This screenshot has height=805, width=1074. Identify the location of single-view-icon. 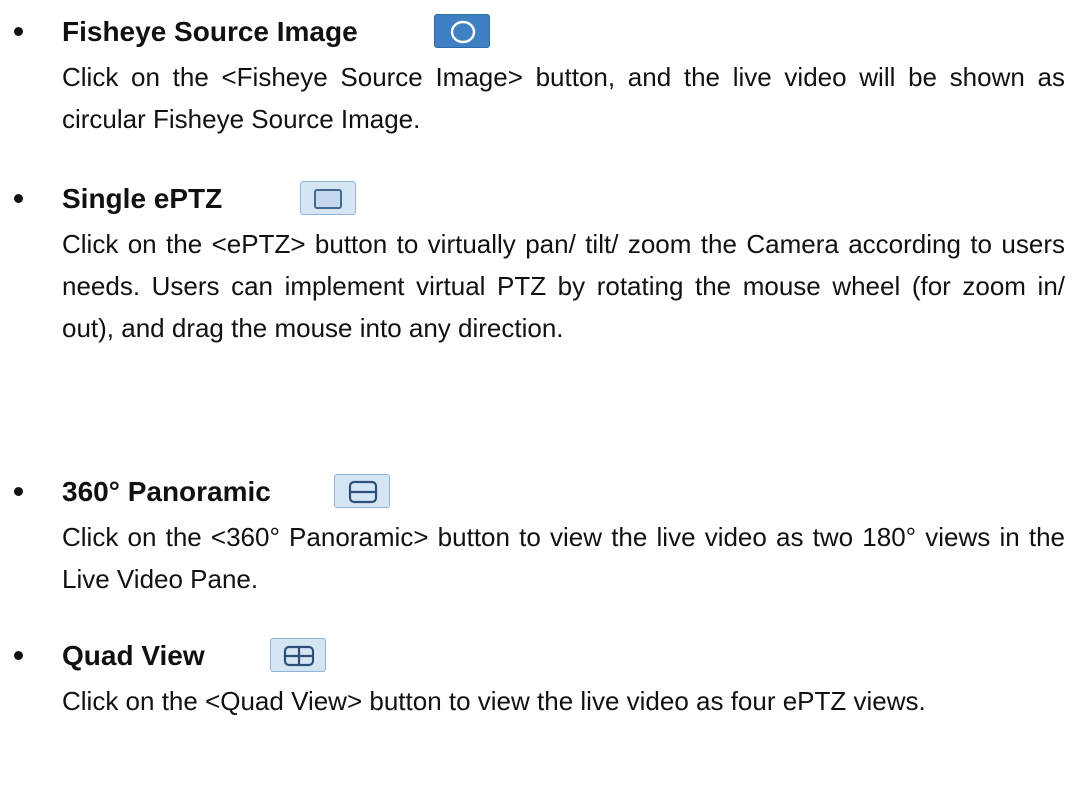
(328, 198).